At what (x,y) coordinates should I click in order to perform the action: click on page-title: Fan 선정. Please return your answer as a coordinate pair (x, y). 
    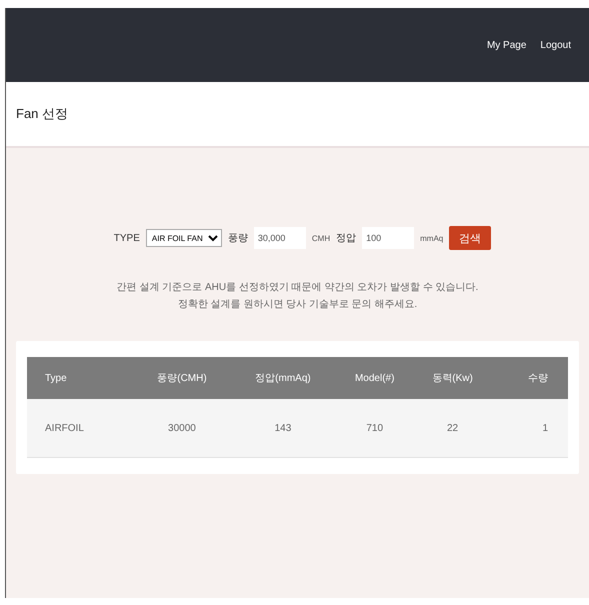
    Looking at the image, I should click on (297, 115).